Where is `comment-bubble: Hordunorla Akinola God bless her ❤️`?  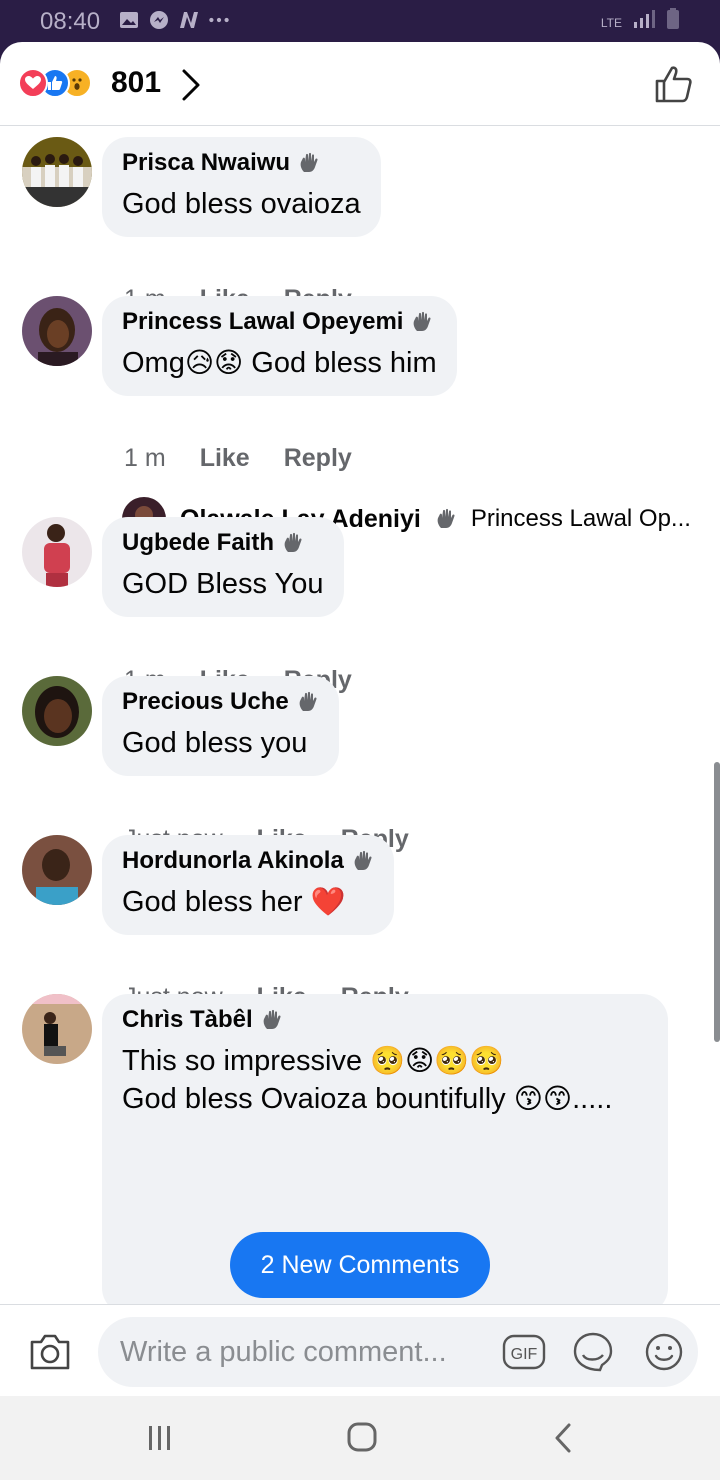 comment-bubble: Hordunorla Akinola God bless her ❤️ is located at coordinates (248, 885).